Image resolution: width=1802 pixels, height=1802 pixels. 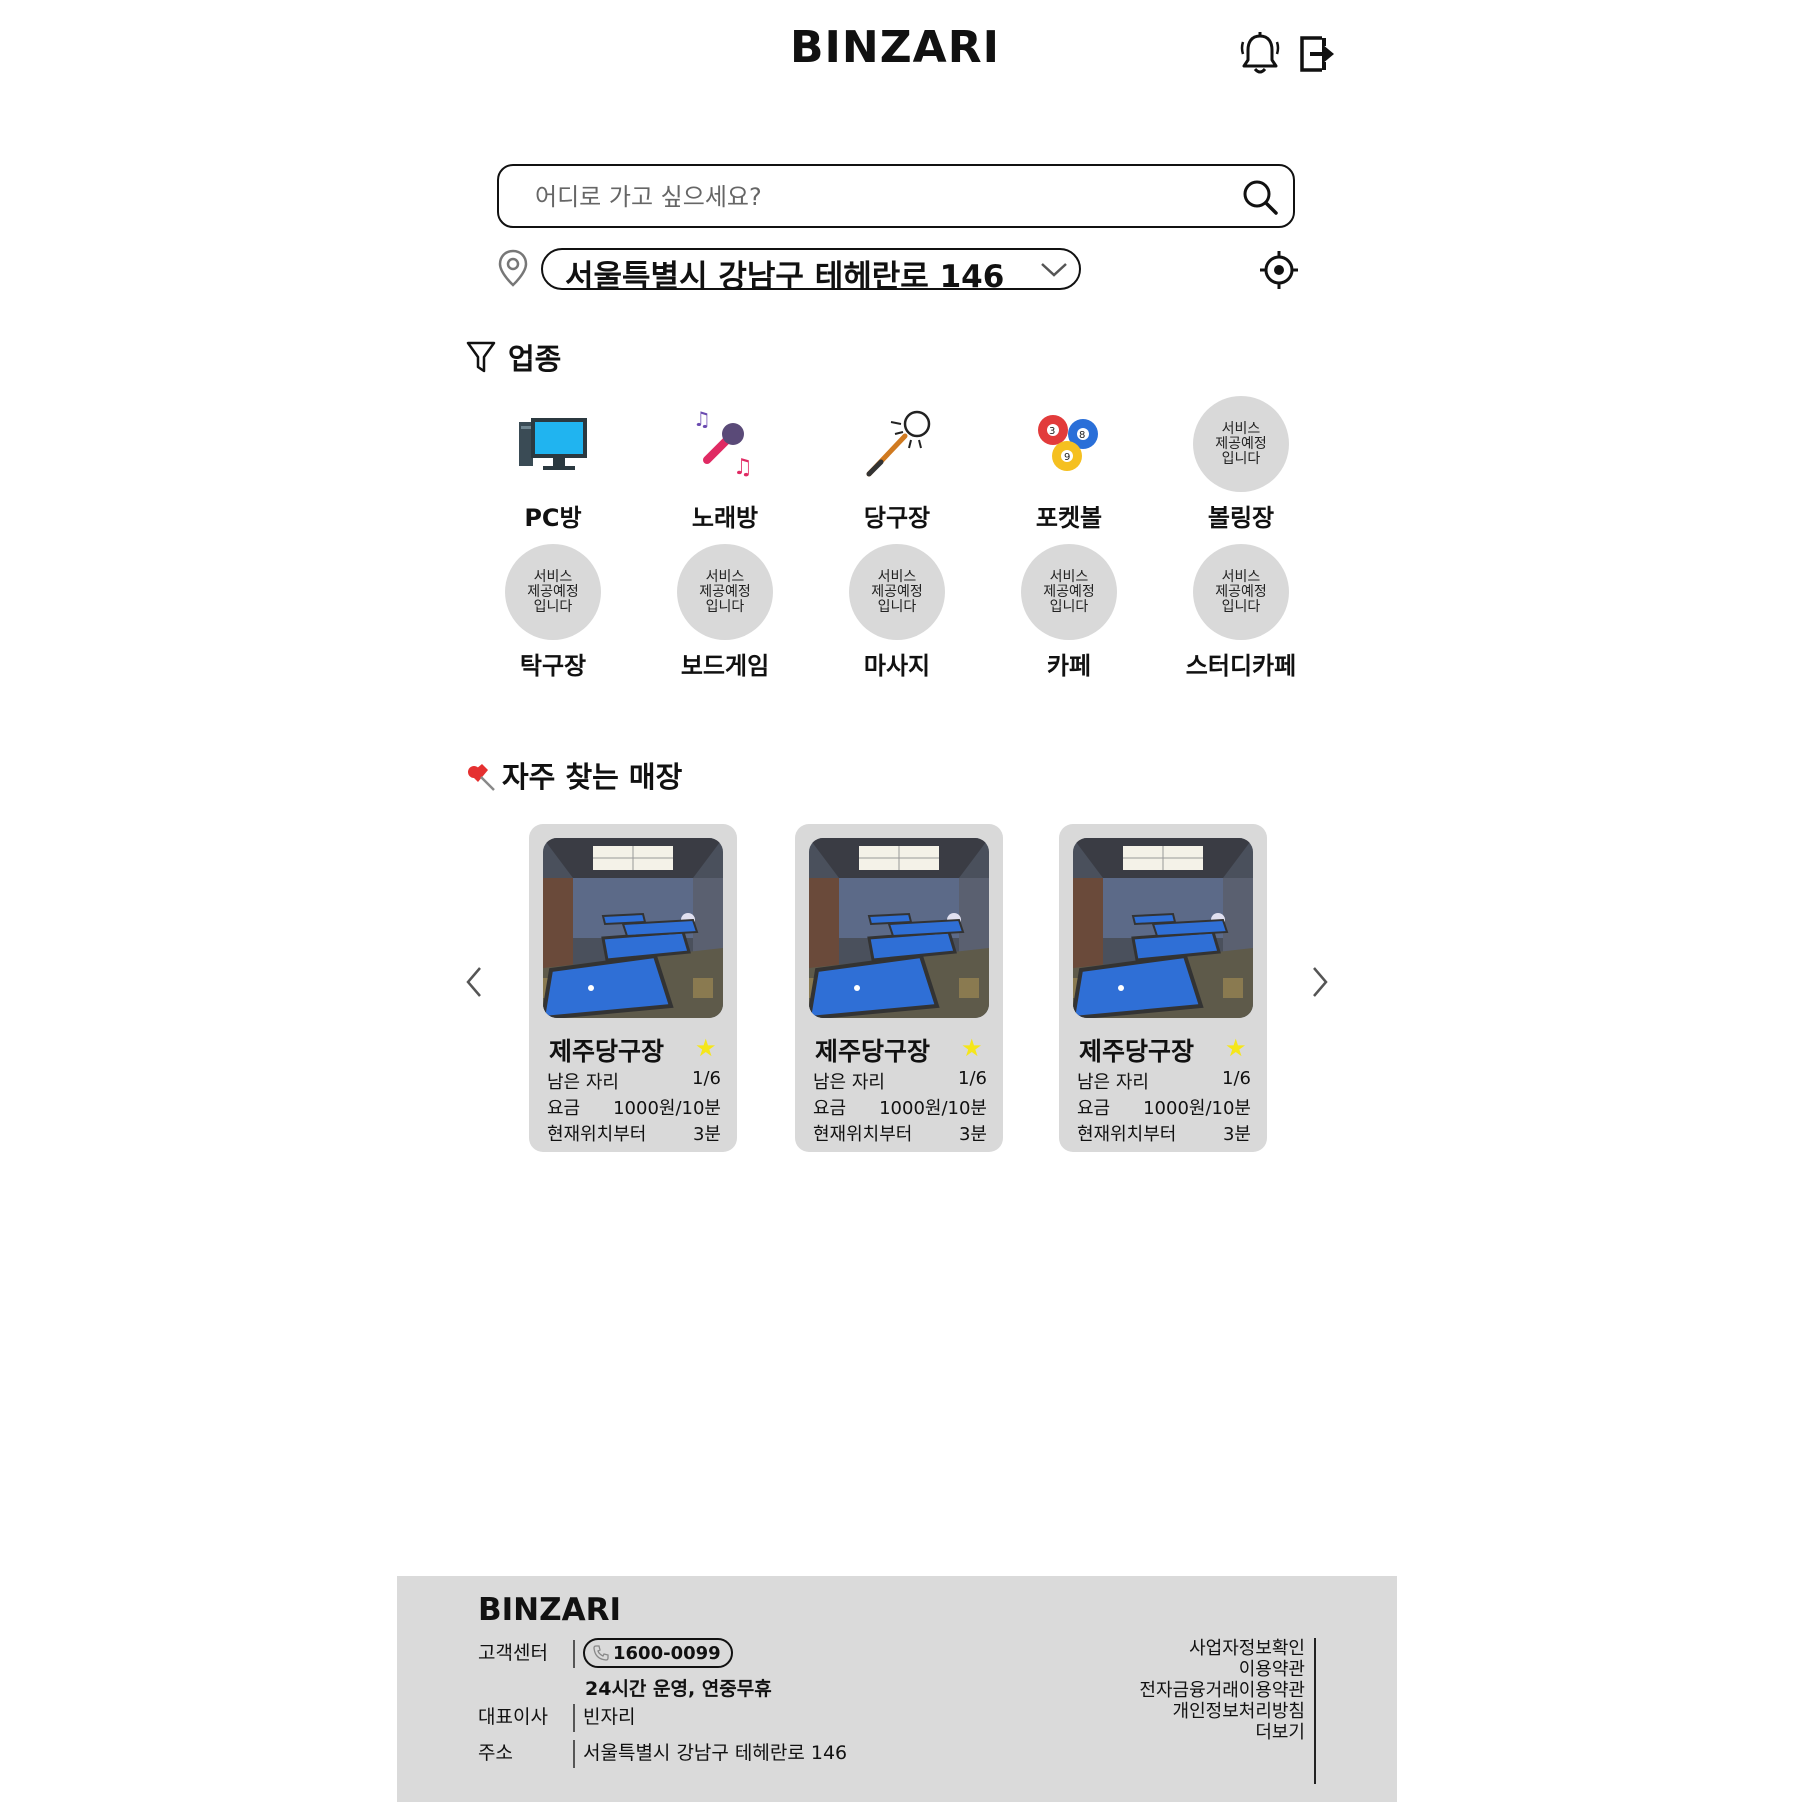 What do you see at coordinates (592, 777) in the screenshot?
I see `frequent-stores-title: 자주 찾는 매장` at bounding box center [592, 777].